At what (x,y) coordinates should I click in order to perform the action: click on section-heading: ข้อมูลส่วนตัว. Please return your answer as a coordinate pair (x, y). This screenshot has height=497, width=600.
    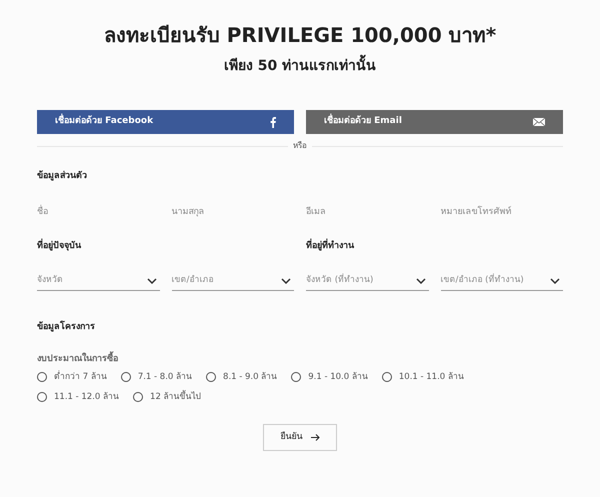
    Looking at the image, I should click on (62, 176).